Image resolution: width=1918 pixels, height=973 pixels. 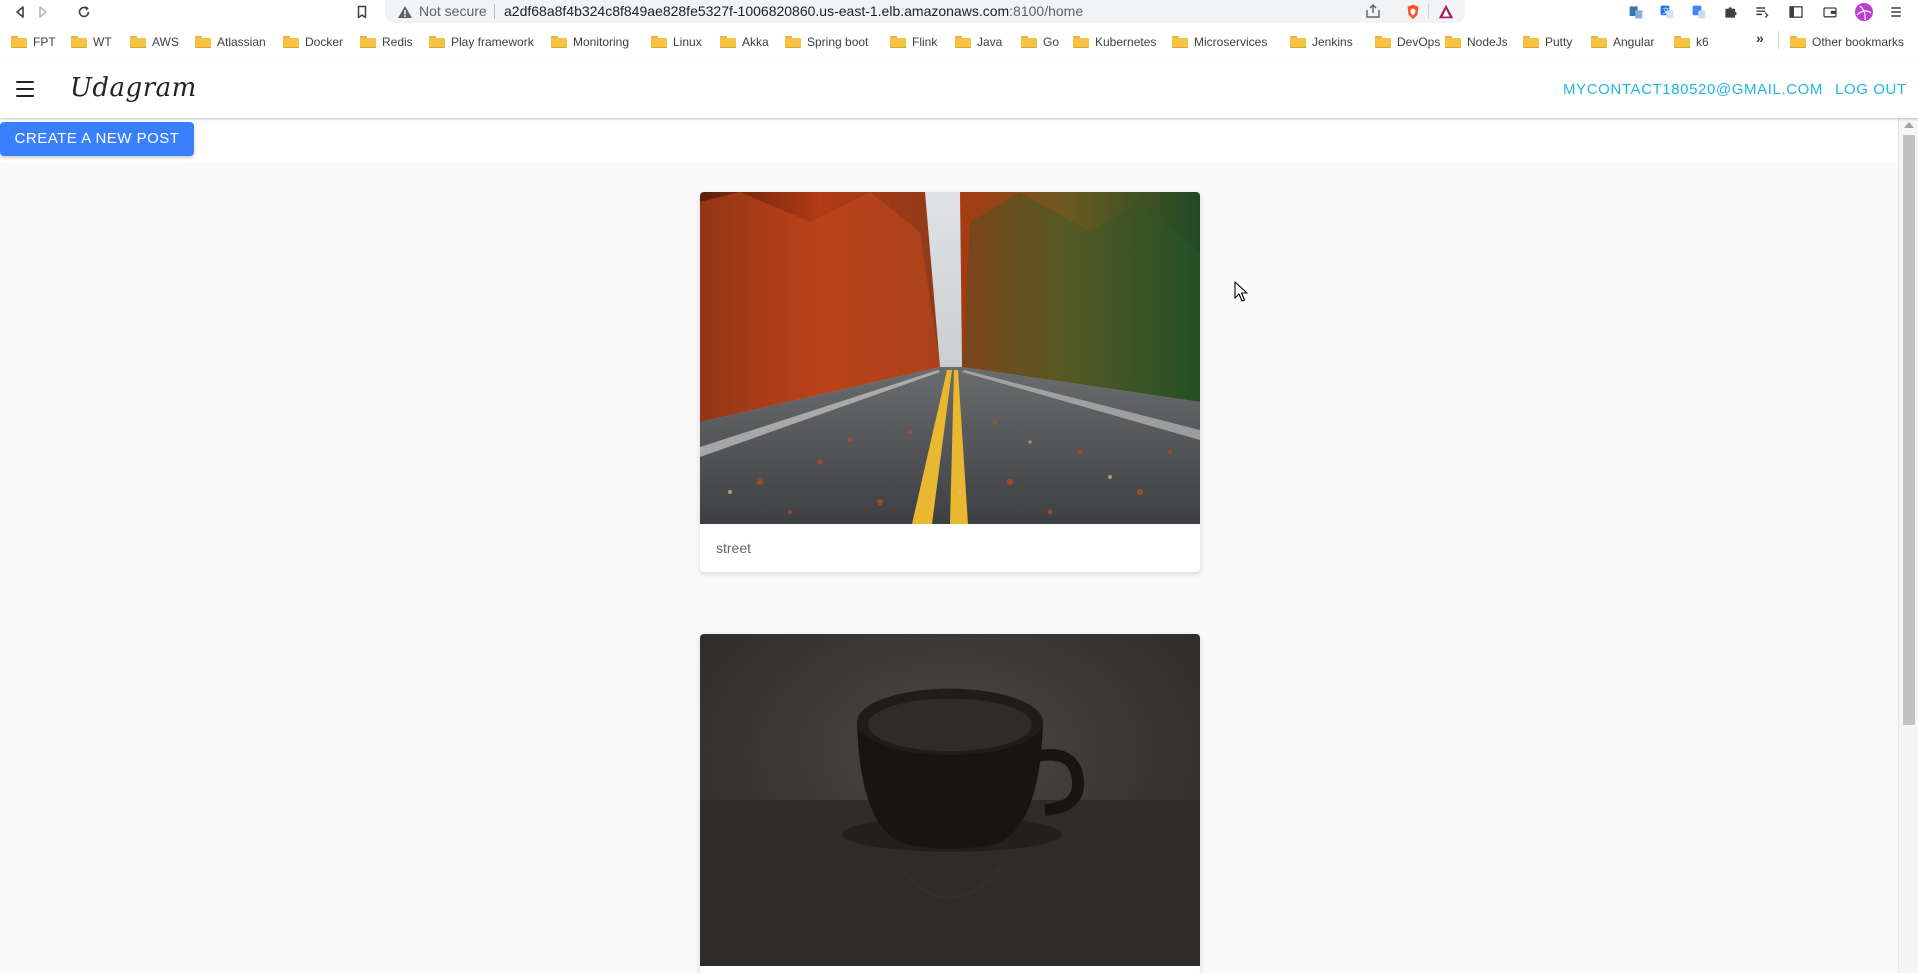 I want to click on bookmark-label: Flink, so click(x=925, y=42).